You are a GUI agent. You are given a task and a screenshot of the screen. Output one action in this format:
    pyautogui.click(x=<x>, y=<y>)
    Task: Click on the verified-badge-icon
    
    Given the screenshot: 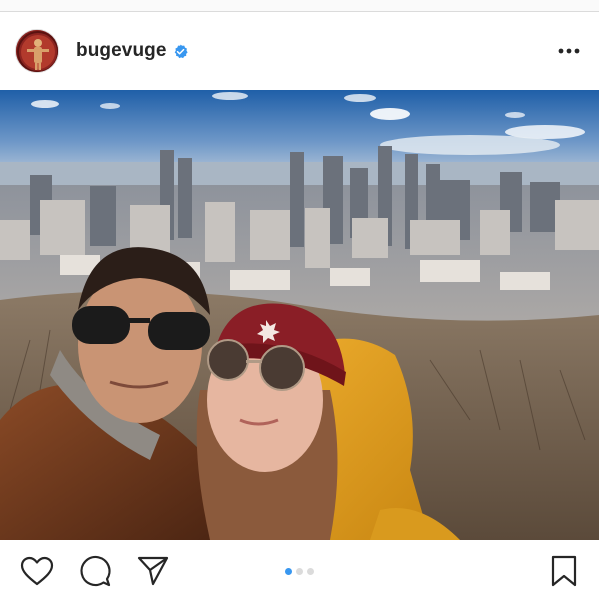 What is the action you would take?
    pyautogui.click(x=181, y=51)
    